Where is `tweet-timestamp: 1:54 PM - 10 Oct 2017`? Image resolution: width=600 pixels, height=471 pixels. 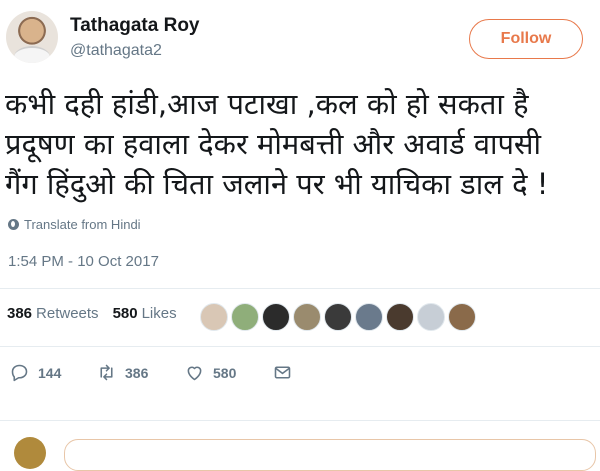
tweet-timestamp: 1:54 PM - 10 Oct 2017 is located at coordinates (83, 261).